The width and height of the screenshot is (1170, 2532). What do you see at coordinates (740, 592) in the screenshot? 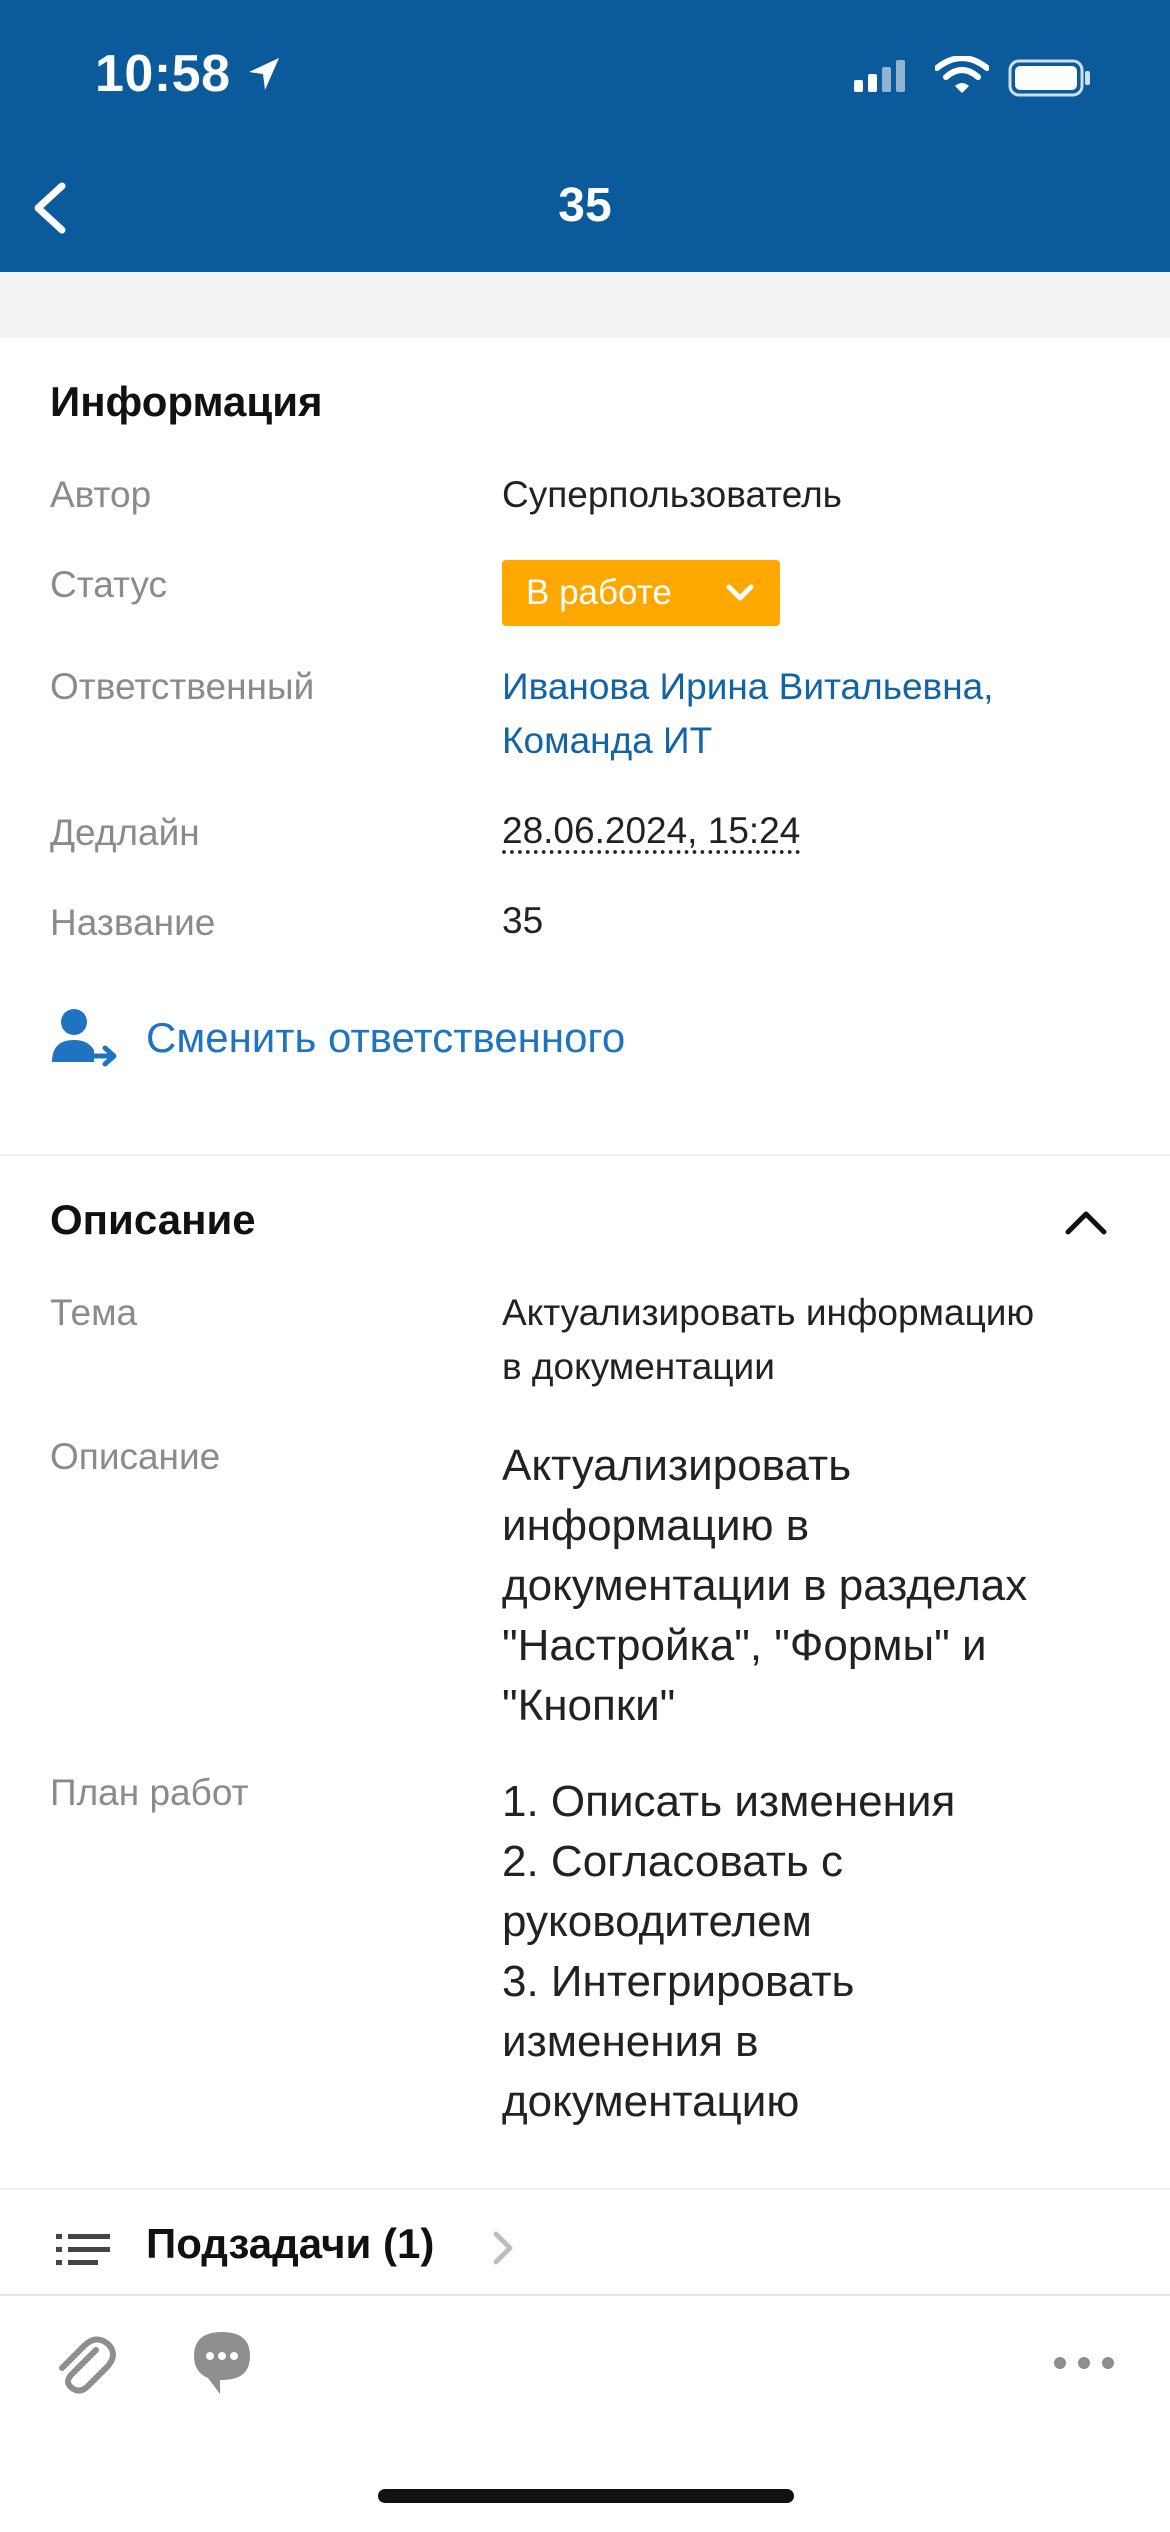
I see `chevron-down-icon` at bounding box center [740, 592].